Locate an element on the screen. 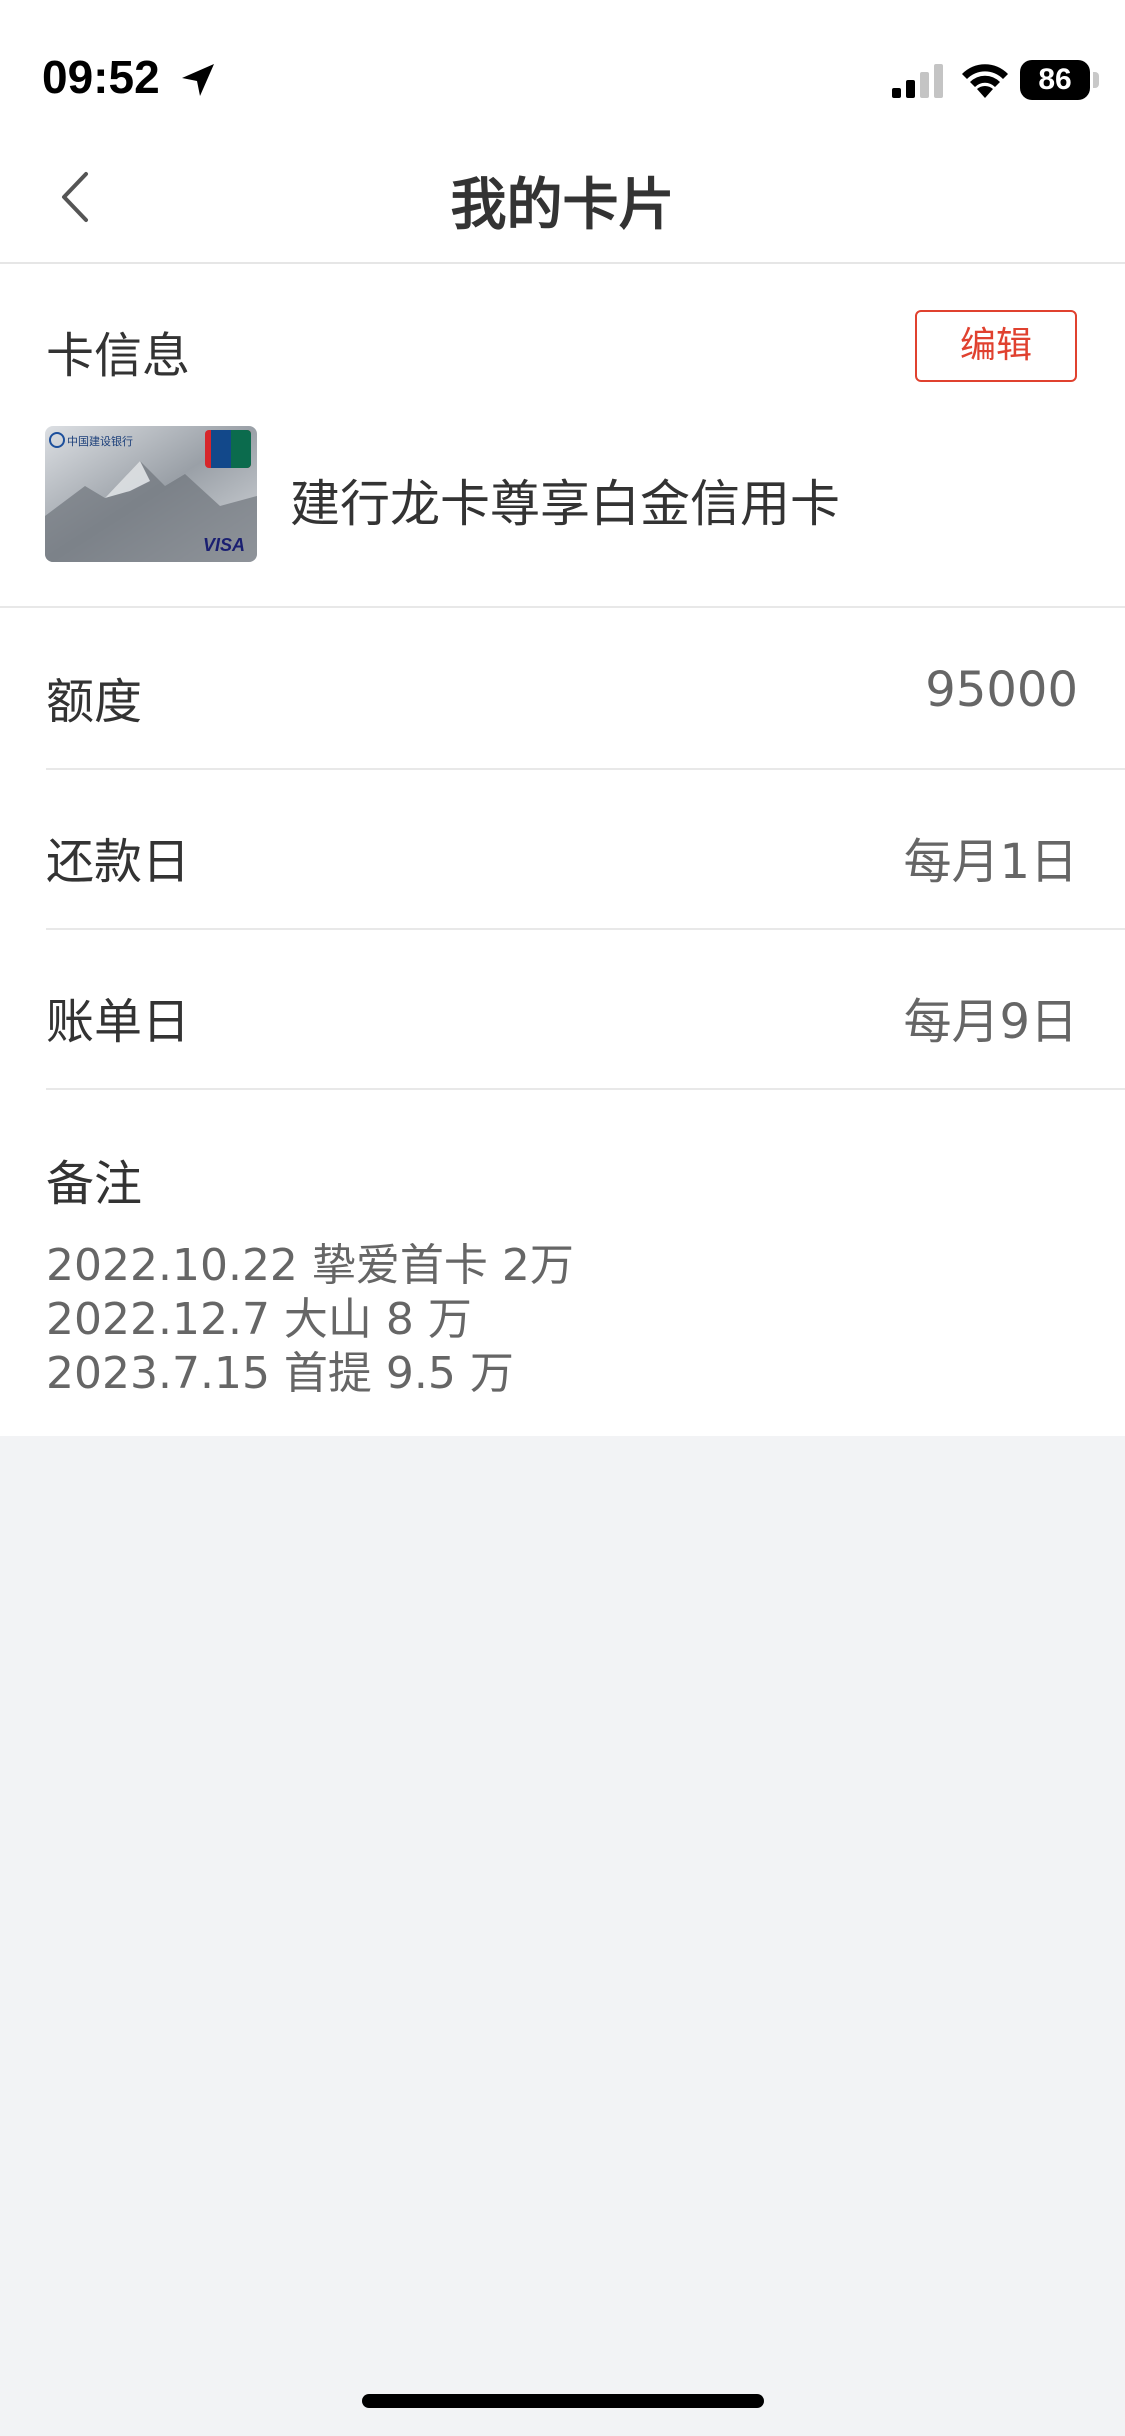  card-bank-text: 中国建设银行 is located at coordinates (100, 441).